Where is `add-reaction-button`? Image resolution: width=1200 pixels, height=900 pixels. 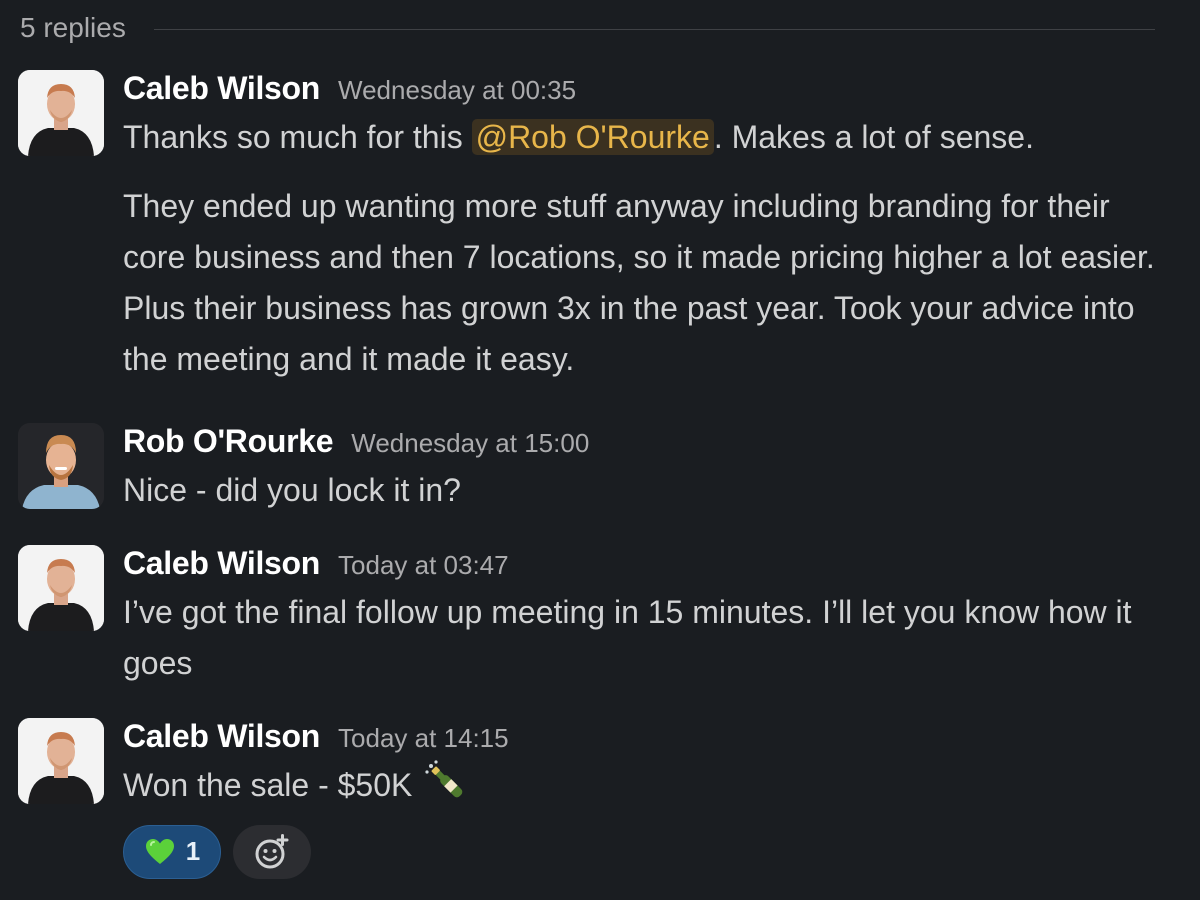 add-reaction-button is located at coordinates (272, 851).